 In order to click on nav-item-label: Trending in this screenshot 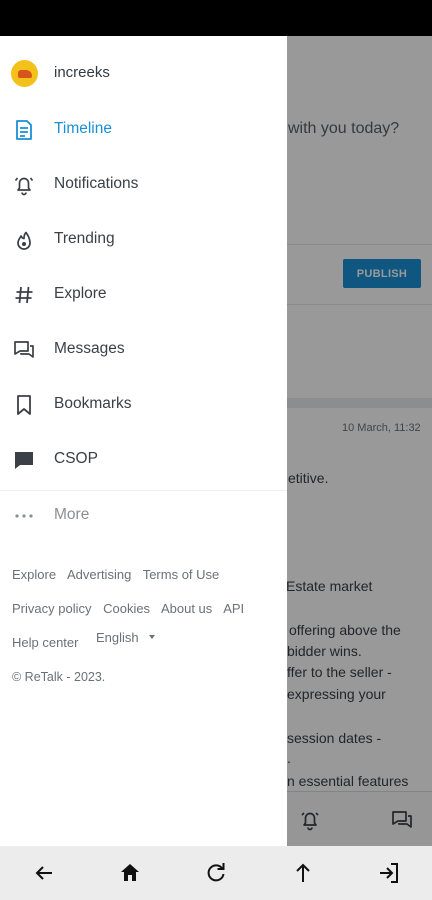, I will do `click(84, 238)`.